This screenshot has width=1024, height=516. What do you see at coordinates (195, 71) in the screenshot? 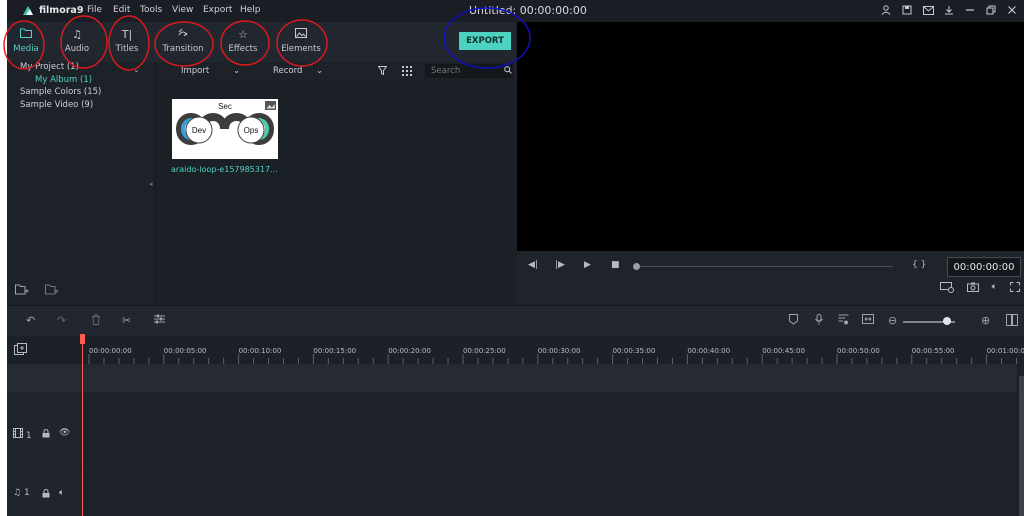
I see `import-dropdown: Import` at bounding box center [195, 71].